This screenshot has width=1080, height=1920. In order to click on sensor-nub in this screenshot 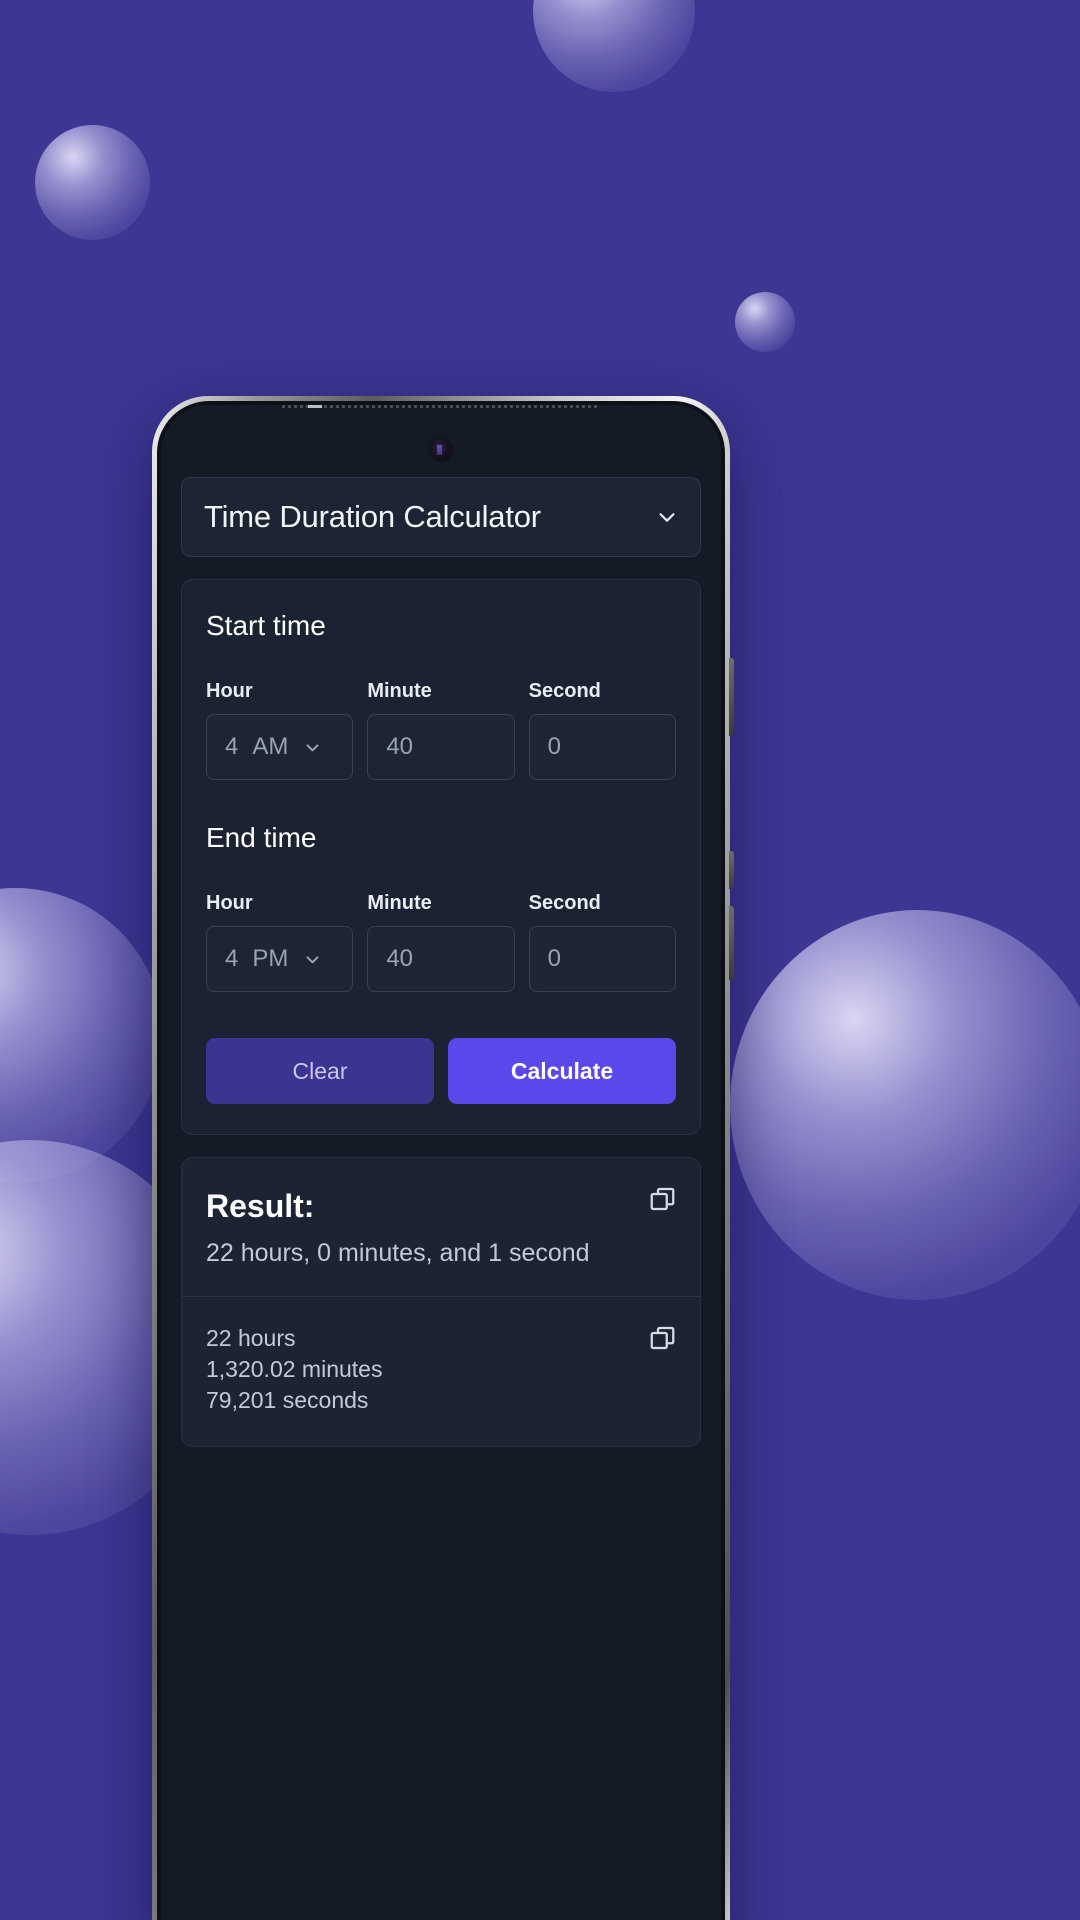, I will do `click(315, 406)`.